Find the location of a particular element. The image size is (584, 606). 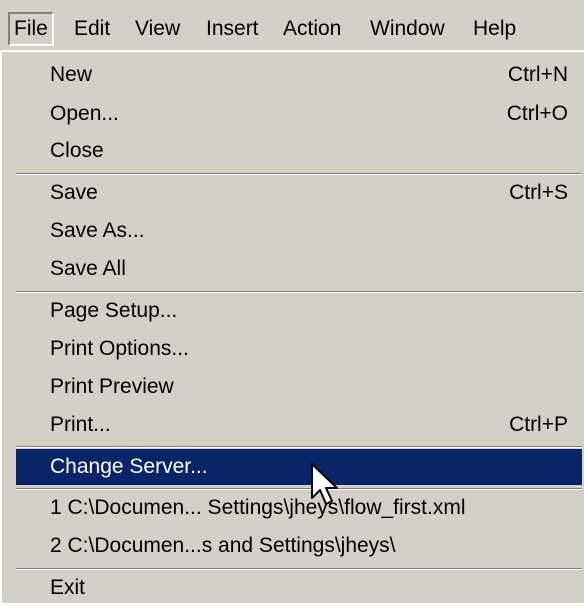

menu-item-shortcut: Ctrl+N is located at coordinates (537, 74).